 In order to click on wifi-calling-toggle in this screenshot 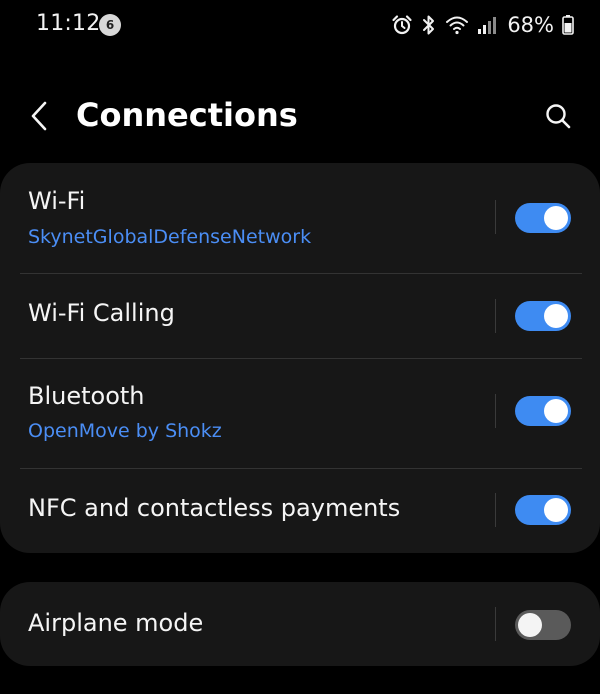, I will do `click(543, 316)`.